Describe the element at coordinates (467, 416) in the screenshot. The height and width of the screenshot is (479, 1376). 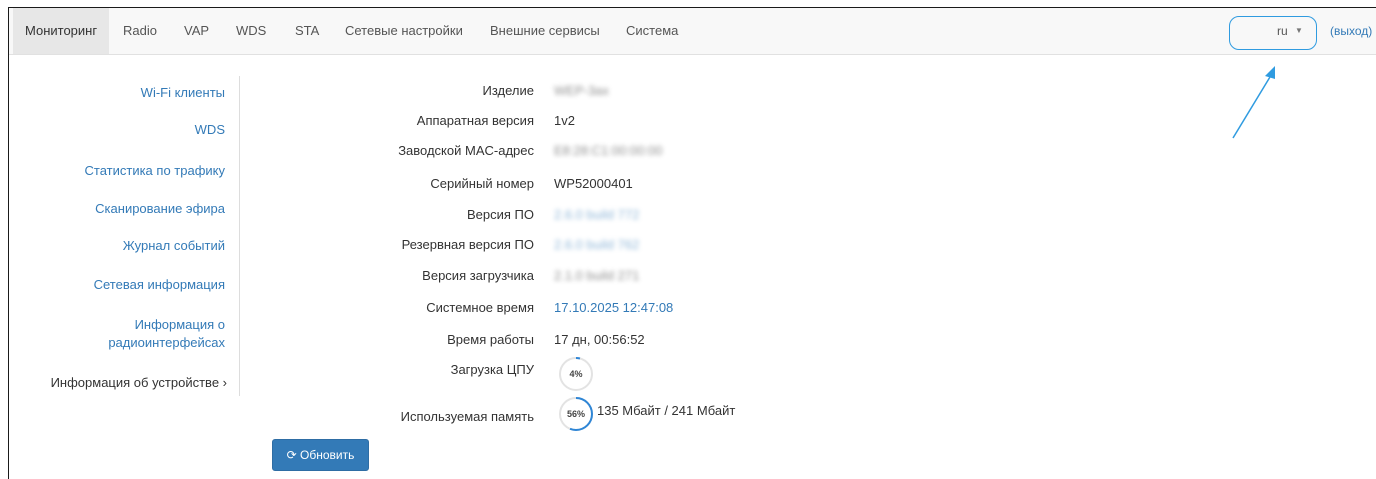
I see `memory-label: Используемая память` at that location.